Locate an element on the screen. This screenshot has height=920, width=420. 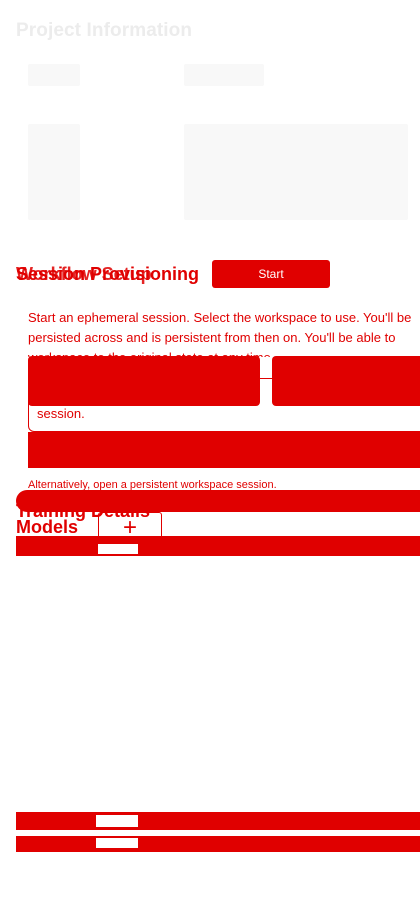
page-title: Project Information is located at coordinates (104, 30).